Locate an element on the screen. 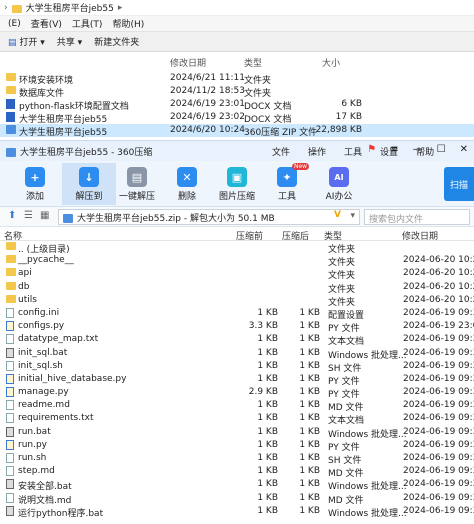 This screenshot has width=474, height=524. path-box: 大学生租房平台jeb55.zip - 解包大小为 50.1 MB V ▾ is located at coordinates (209, 217).